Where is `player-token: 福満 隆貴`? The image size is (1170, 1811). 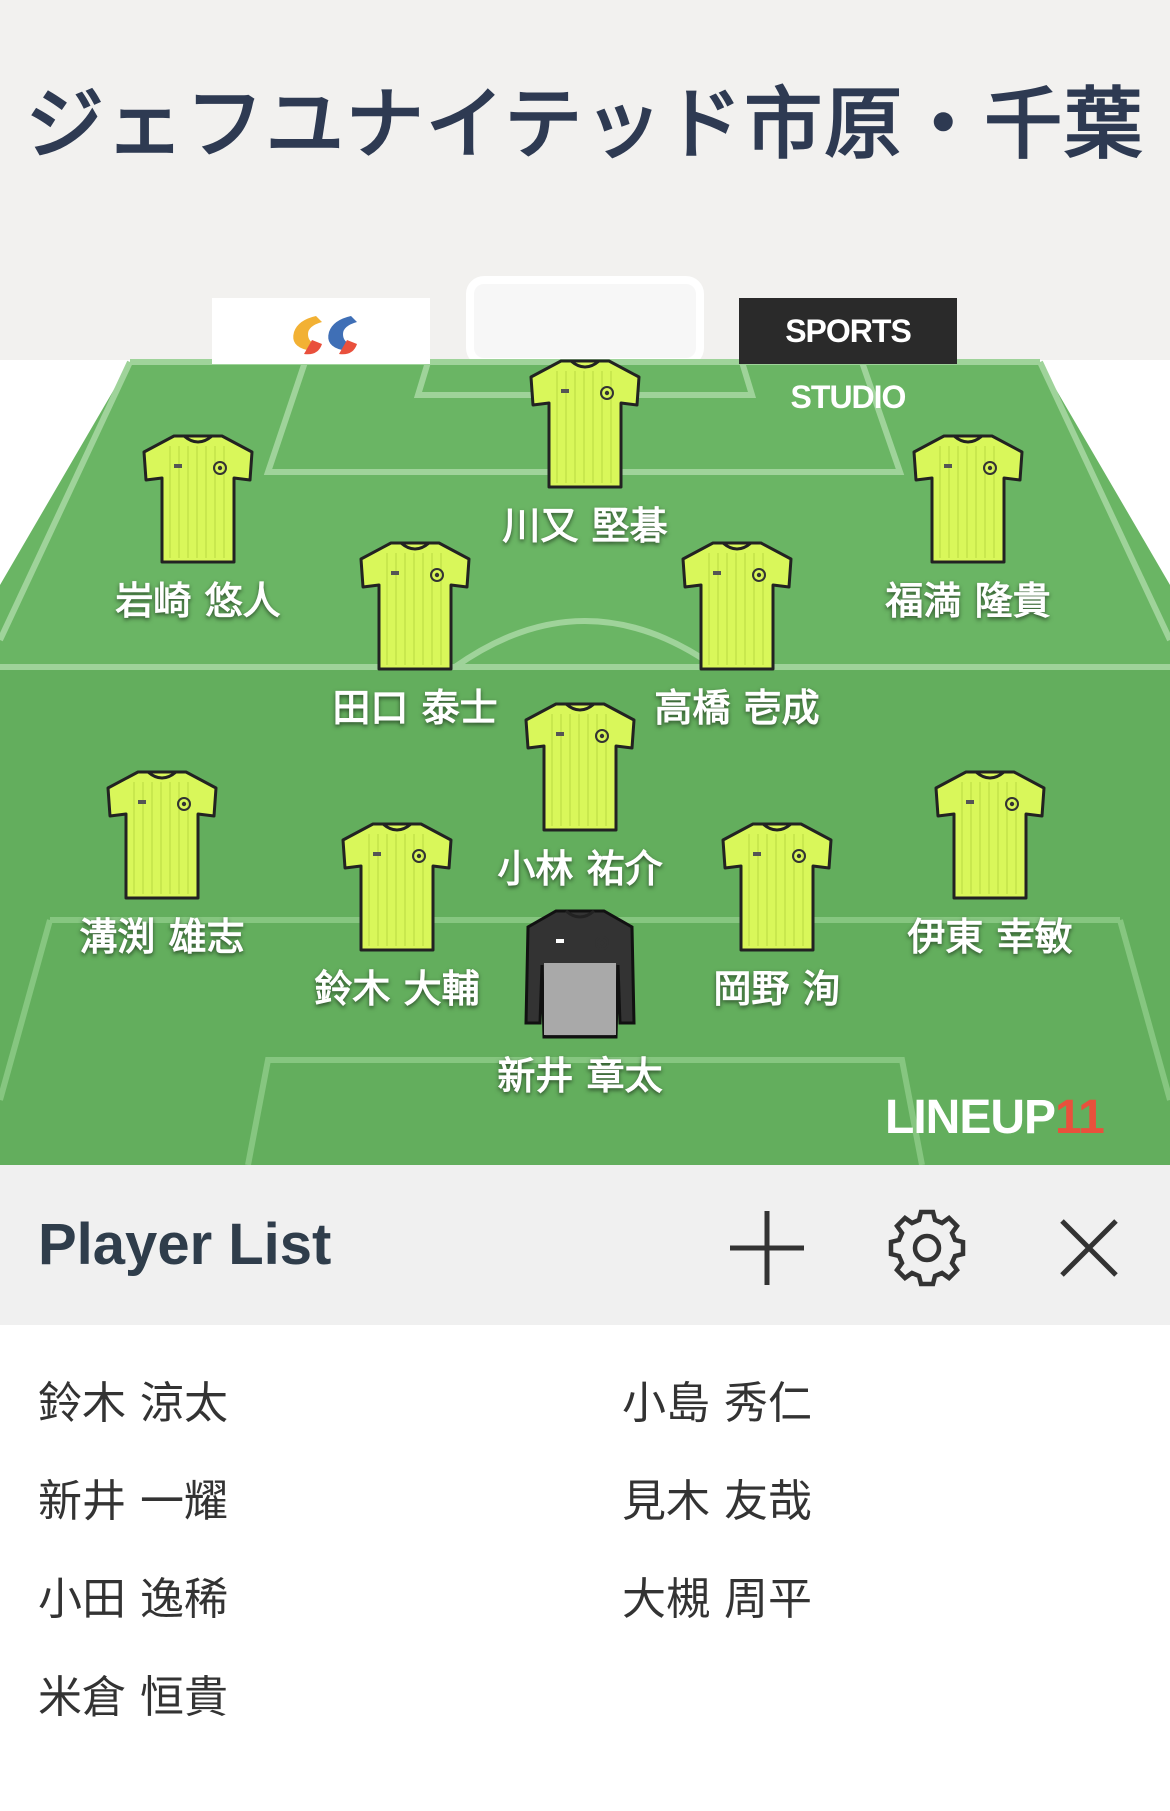 player-token: 福満 隆貴 is located at coordinates (968, 527).